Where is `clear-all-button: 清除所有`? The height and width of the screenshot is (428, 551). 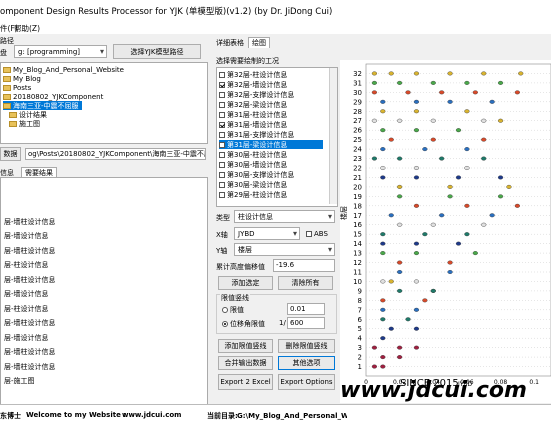
clear-all-button: 清除所有 is located at coordinates (305, 283).